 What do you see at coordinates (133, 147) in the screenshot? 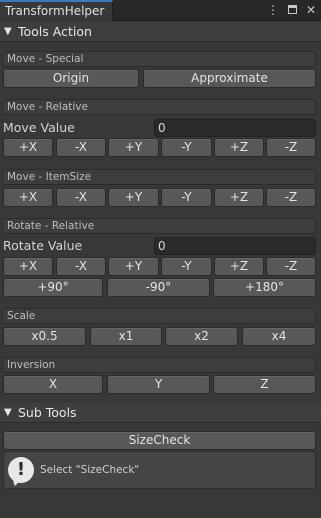
I see `move-plus-y-button: +Y` at bounding box center [133, 147].